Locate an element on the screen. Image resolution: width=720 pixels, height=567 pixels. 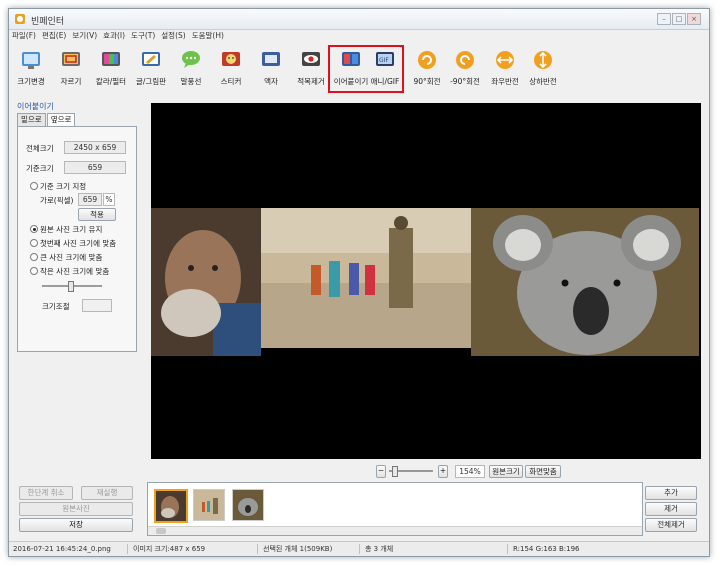
red-eye-button: 적목제거 is located at coordinates (311, 69).